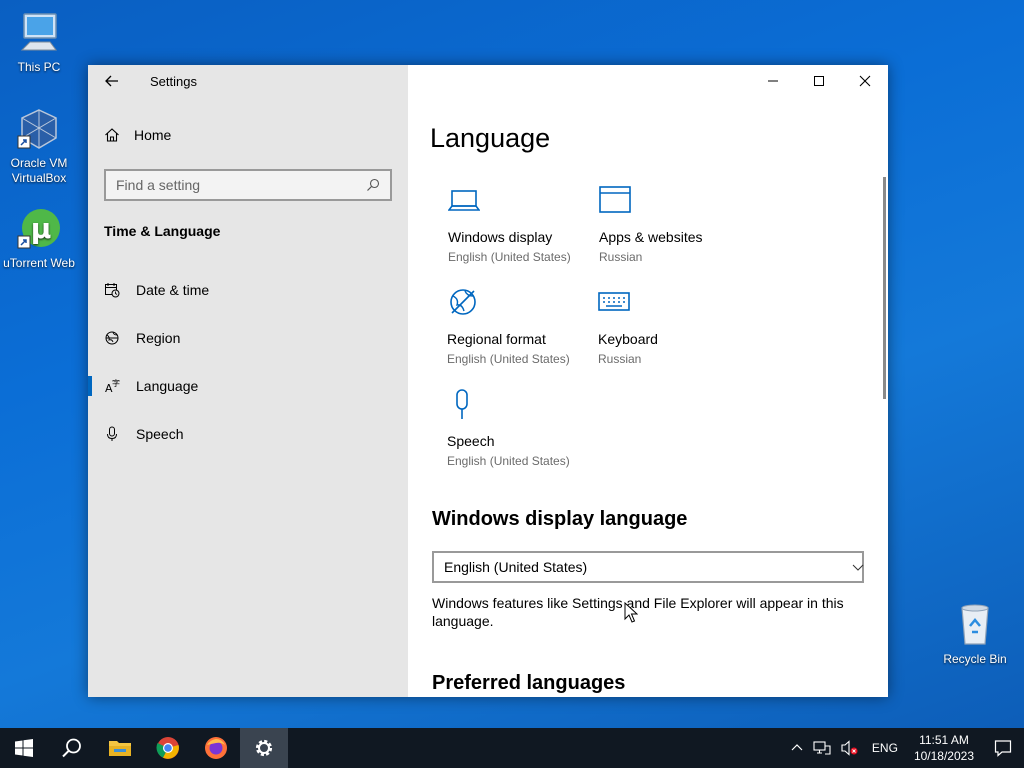  Describe the element at coordinates (975, 659) in the screenshot. I see `desktop-icon-label: Recycle Bin` at that location.